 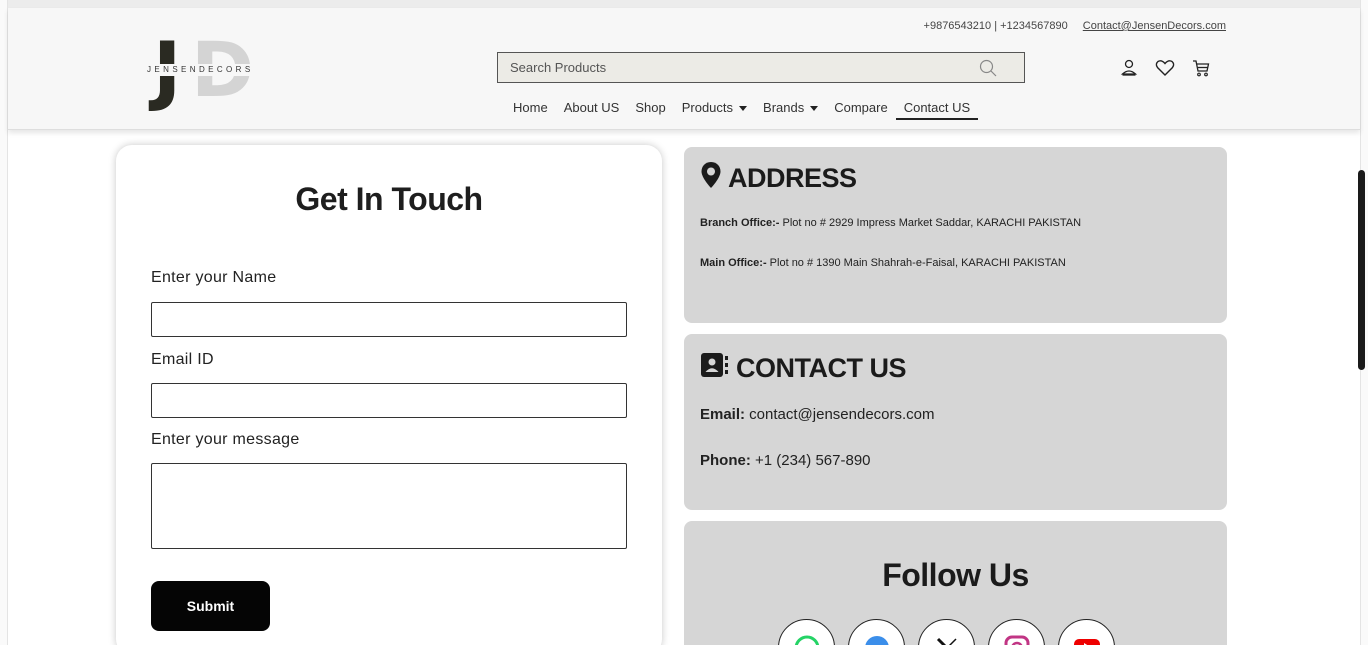 I want to click on search-bar, so click(x=761, y=67).